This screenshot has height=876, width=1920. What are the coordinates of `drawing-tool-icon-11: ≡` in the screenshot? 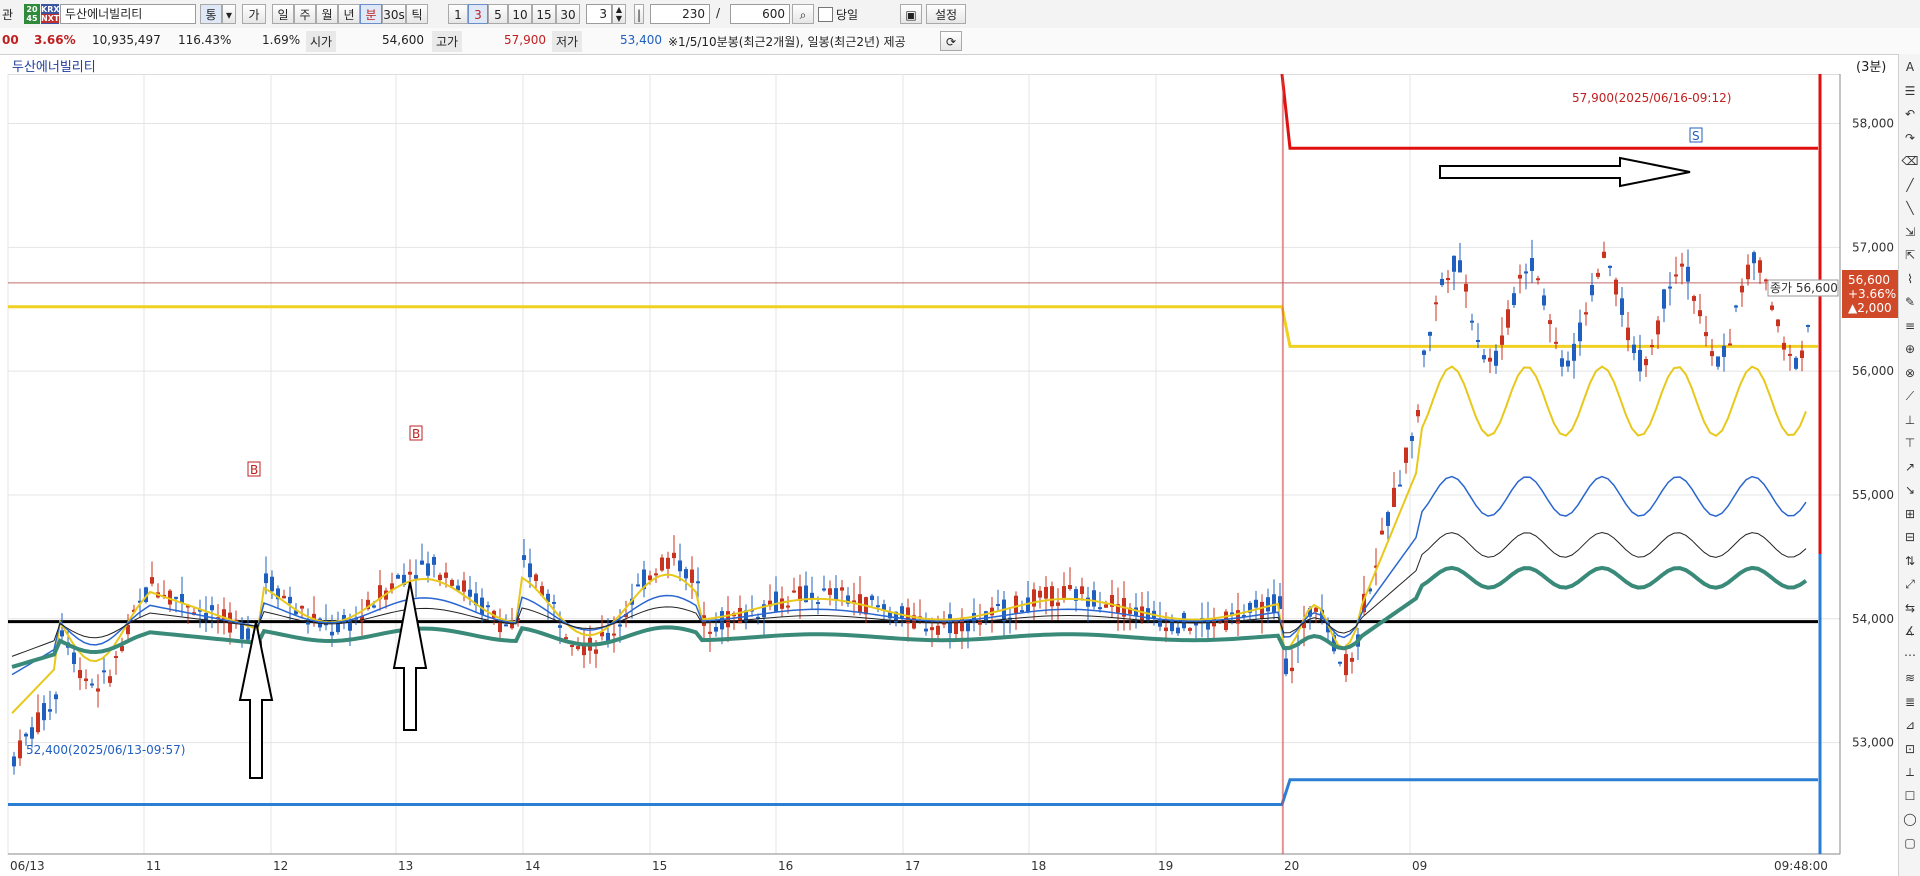 It's located at (1910, 326).